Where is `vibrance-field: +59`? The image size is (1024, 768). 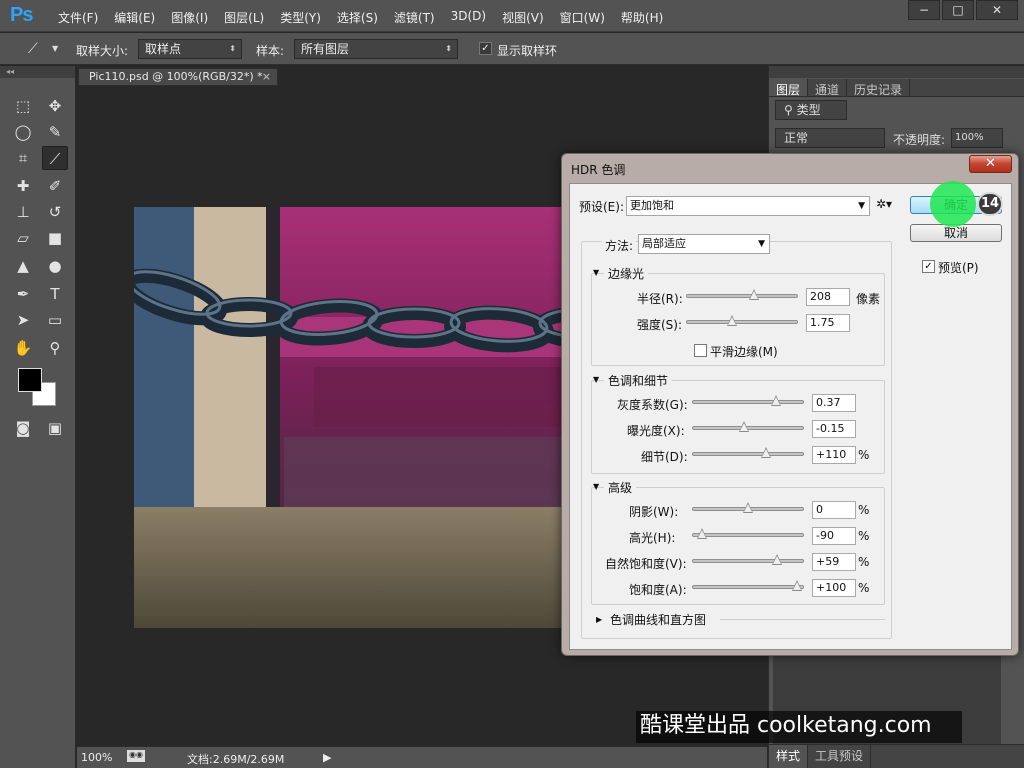
vibrance-field: +59 is located at coordinates (834, 562).